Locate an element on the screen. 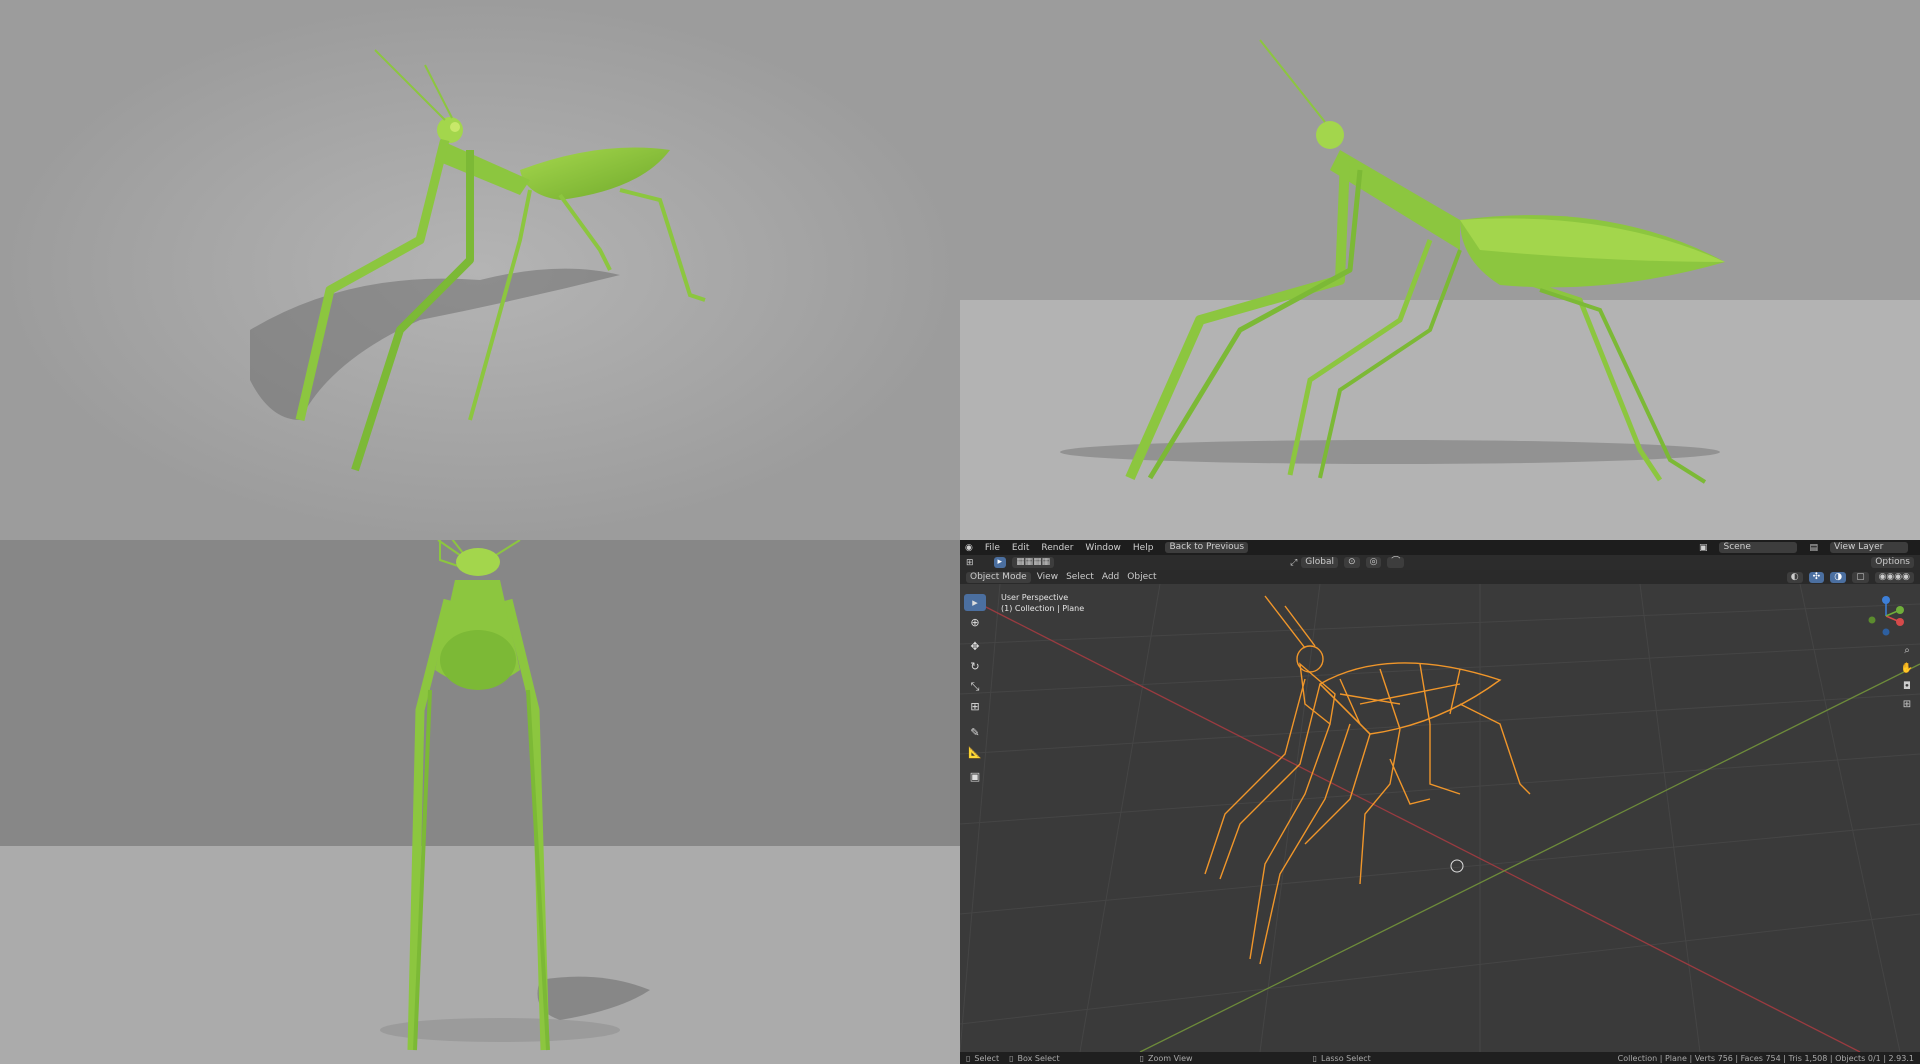 Image resolution: width=1920 pixels, height=1064 pixels. tool-settings-header: ⊞ ▸ ▦▦▦▦ ⤢ Global ⊙ ◎ ⌒ Options is located at coordinates (1440, 562).